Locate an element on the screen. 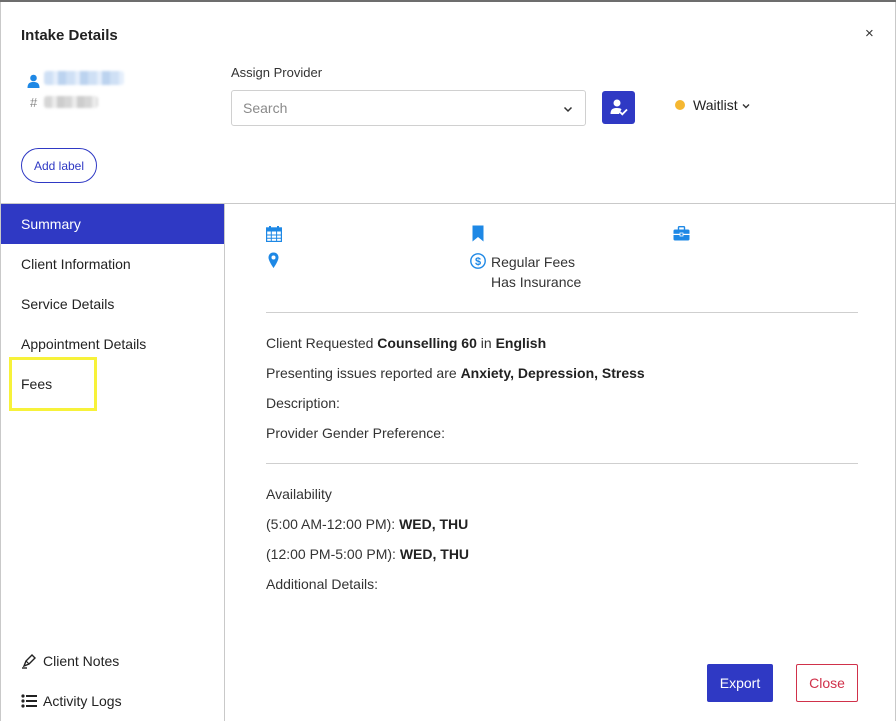 The width and height of the screenshot is (896, 721). client-id-hash: # is located at coordinates (34, 102).